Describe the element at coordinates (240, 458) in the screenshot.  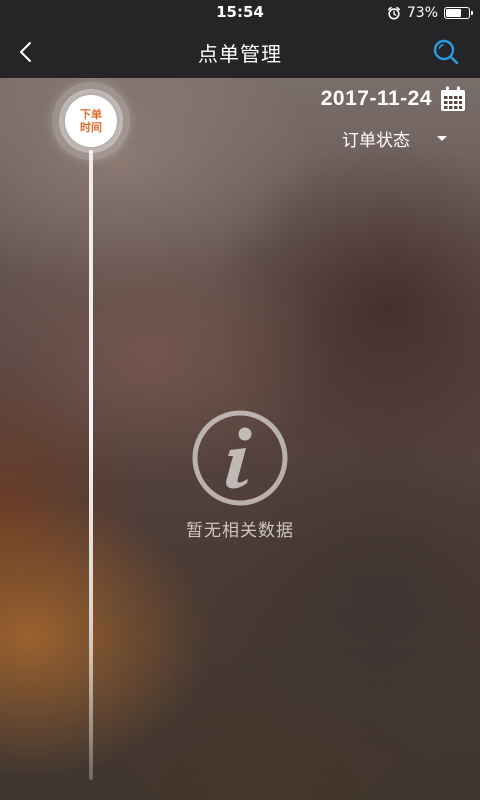
I see `info-icon` at that location.